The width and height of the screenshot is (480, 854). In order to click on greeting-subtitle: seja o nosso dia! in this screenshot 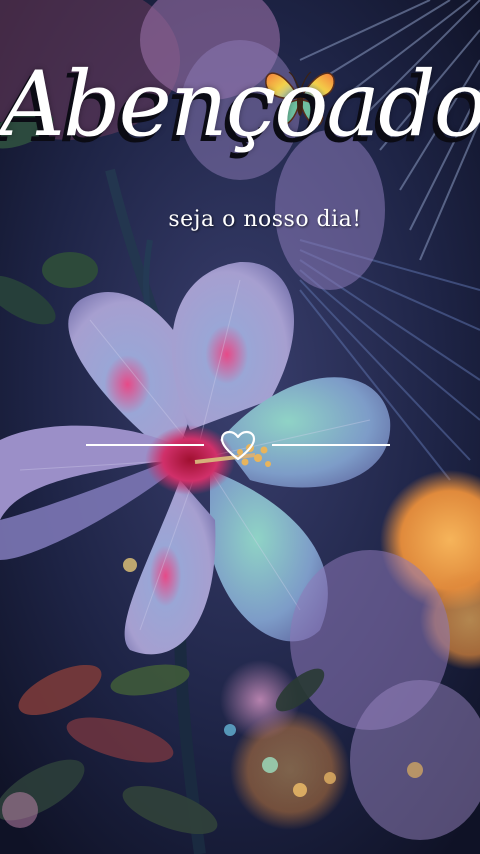, I will do `click(265, 219)`.